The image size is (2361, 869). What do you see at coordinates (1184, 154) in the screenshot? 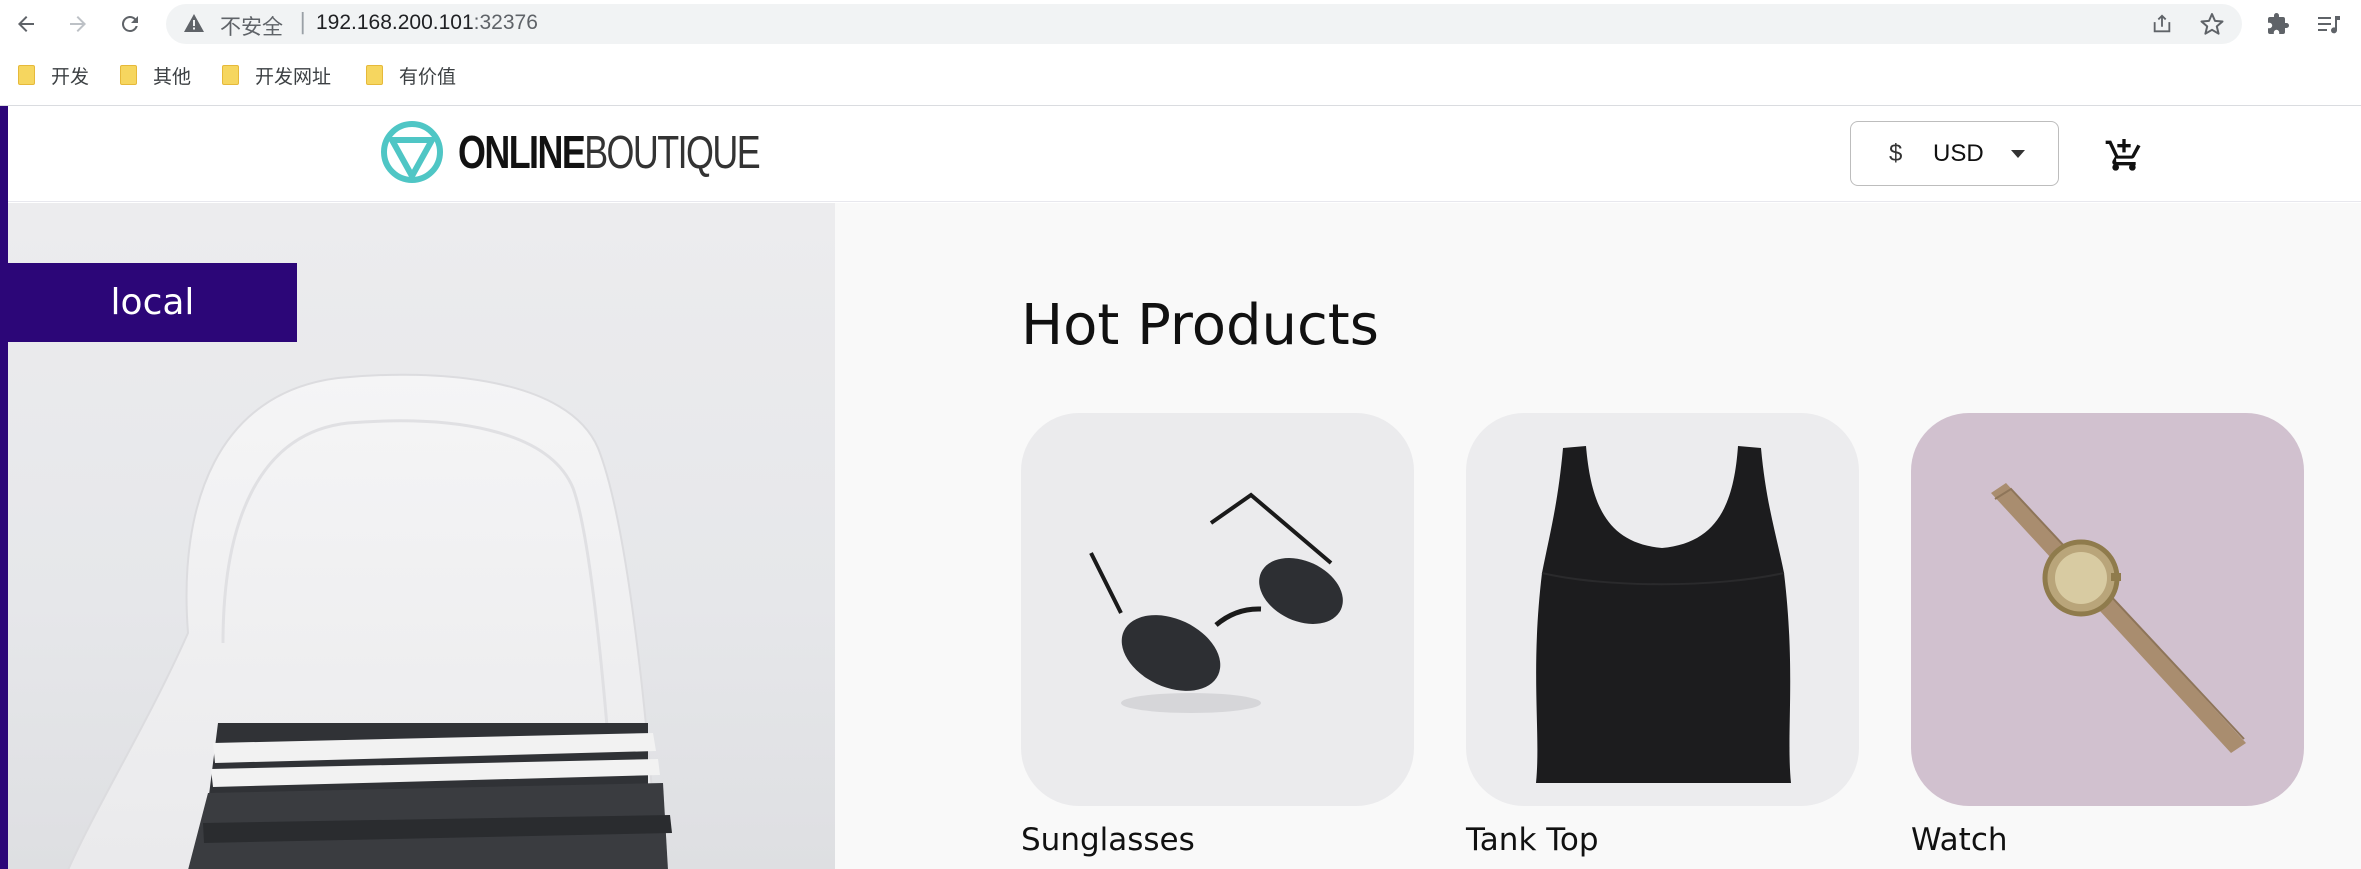
I see `site-header: ONLINEBOUTIQUE $ USD` at bounding box center [1184, 154].